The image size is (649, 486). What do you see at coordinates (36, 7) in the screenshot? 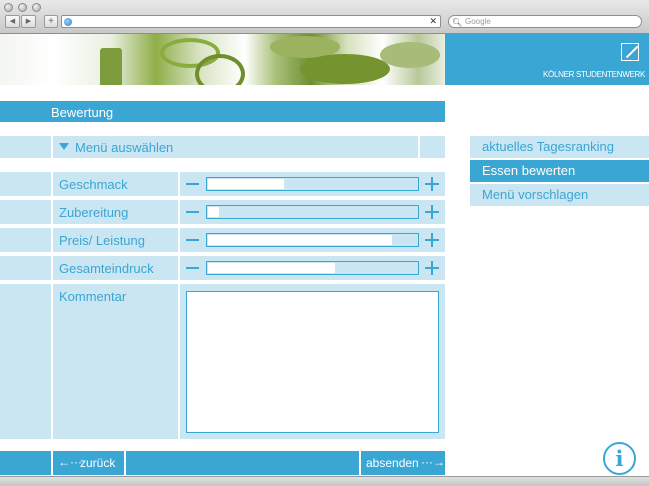
I see `zoom-window-button` at bounding box center [36, 7].